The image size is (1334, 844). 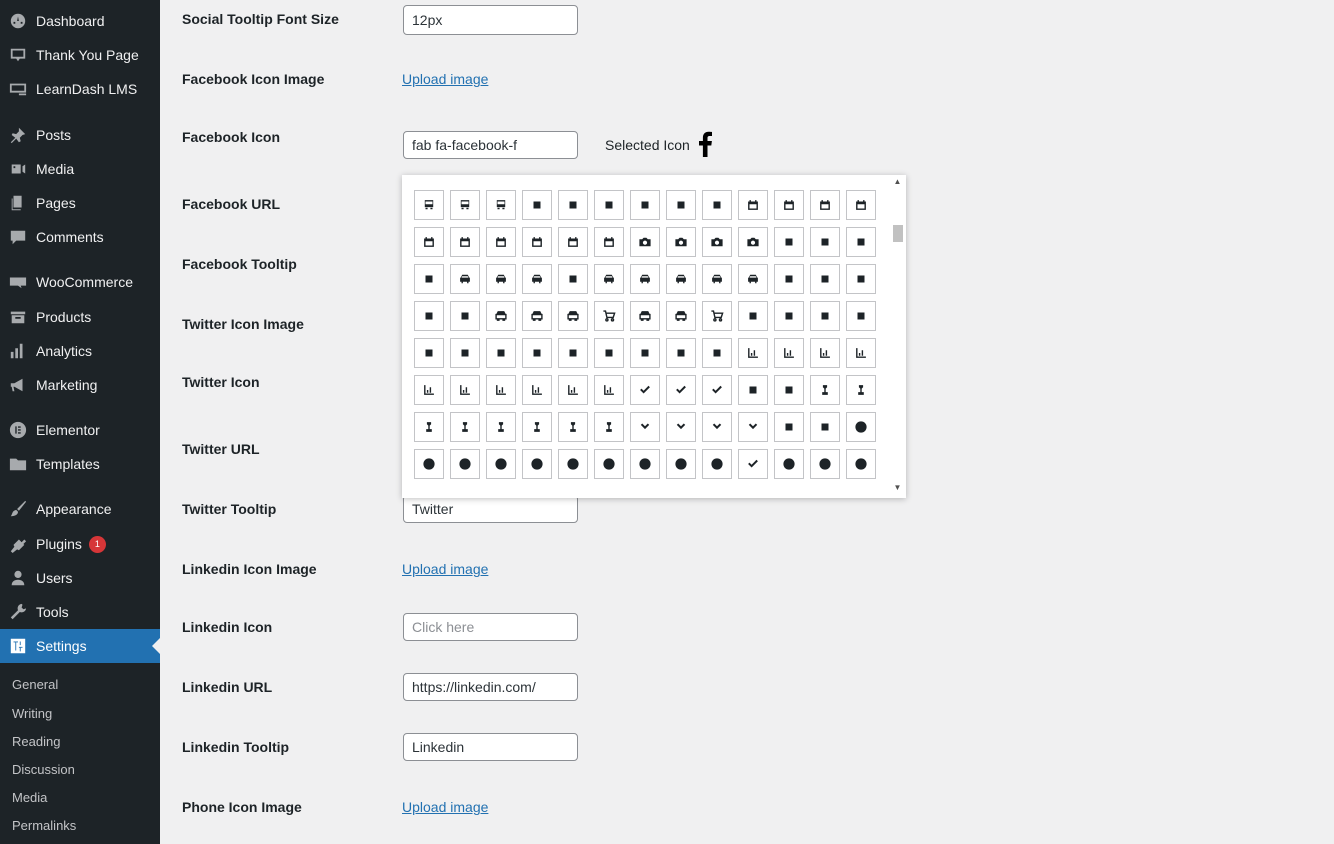 I want to click on sidebar-item-posts: Posts, so click(x=80, y=135).